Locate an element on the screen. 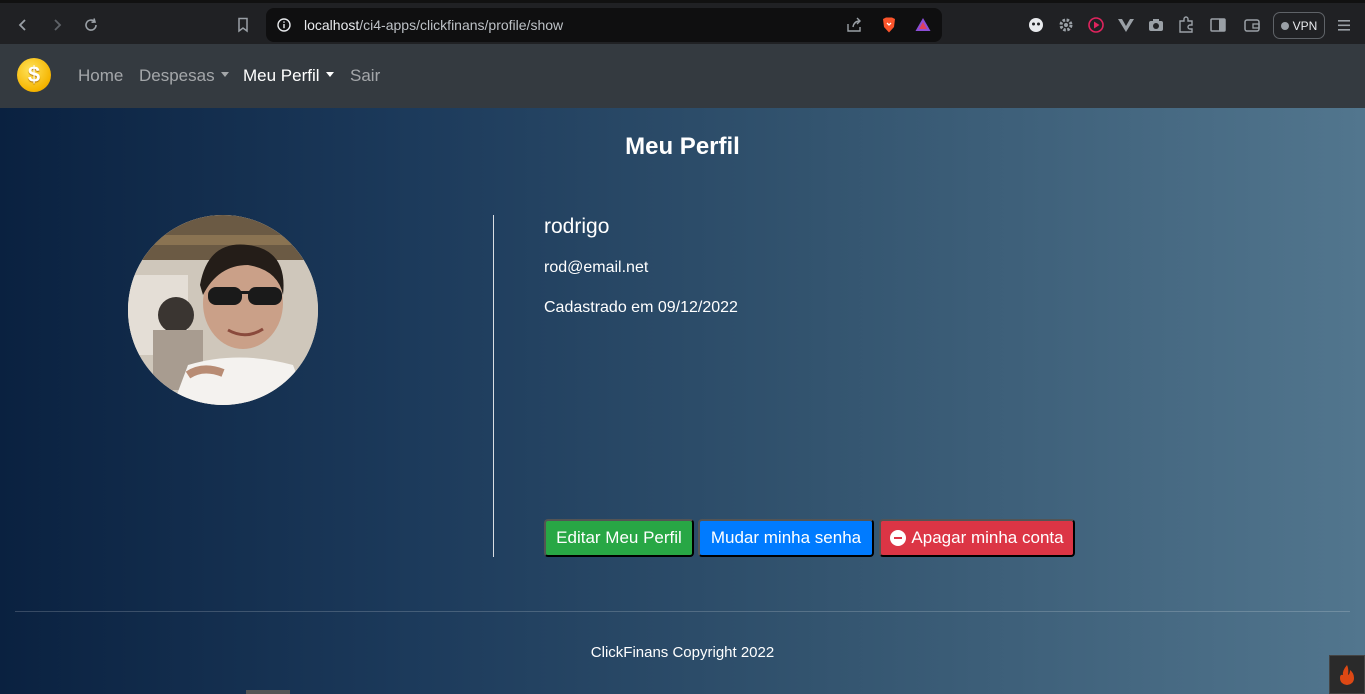  gear-icon is located at coordinates (1066, 25).